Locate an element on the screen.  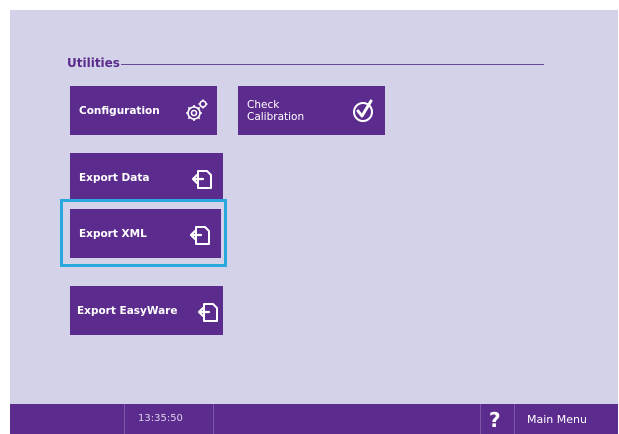
selection-highlight is located at coordinates (143, 233).